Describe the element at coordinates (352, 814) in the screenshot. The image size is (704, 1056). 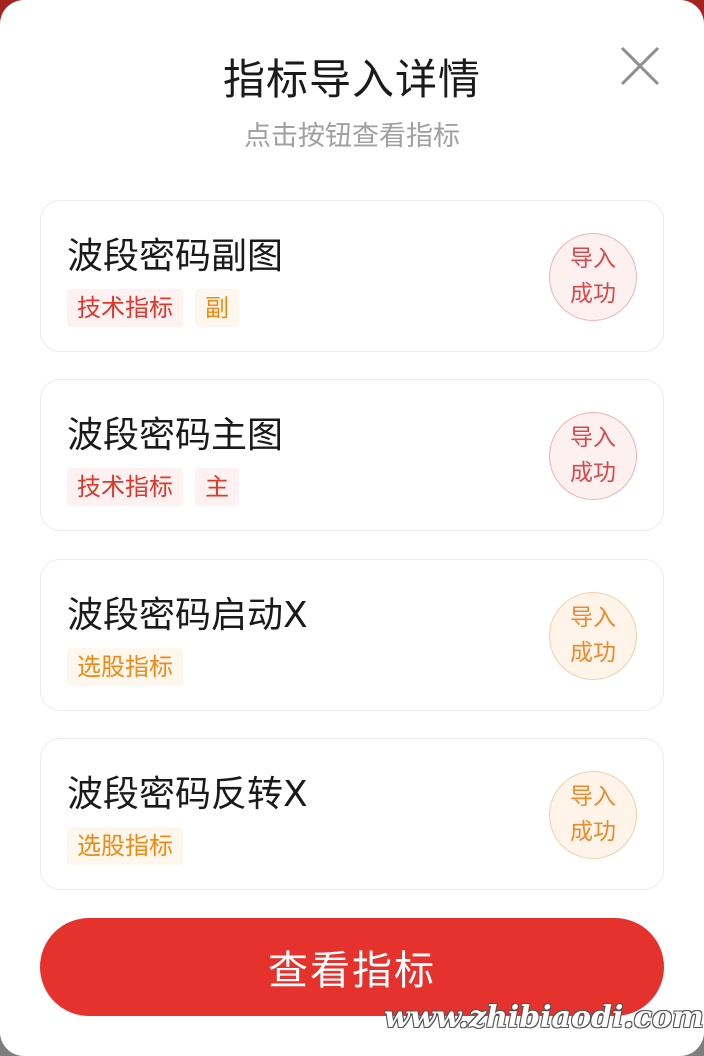
I see `indicator-card: 波段密码反转X 选股指标 导入 成功` at that location.